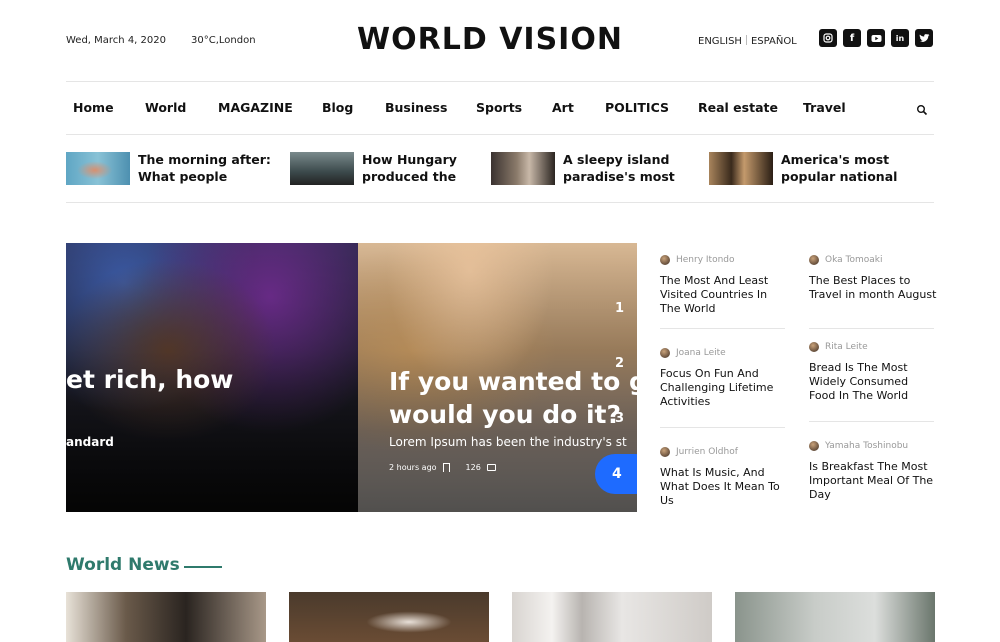 Image resolution: width=1000 pixels, height=642 pixels. Describe the element at coordinates (500, 202) in the screenshot. I see `trending-divider` at that location.